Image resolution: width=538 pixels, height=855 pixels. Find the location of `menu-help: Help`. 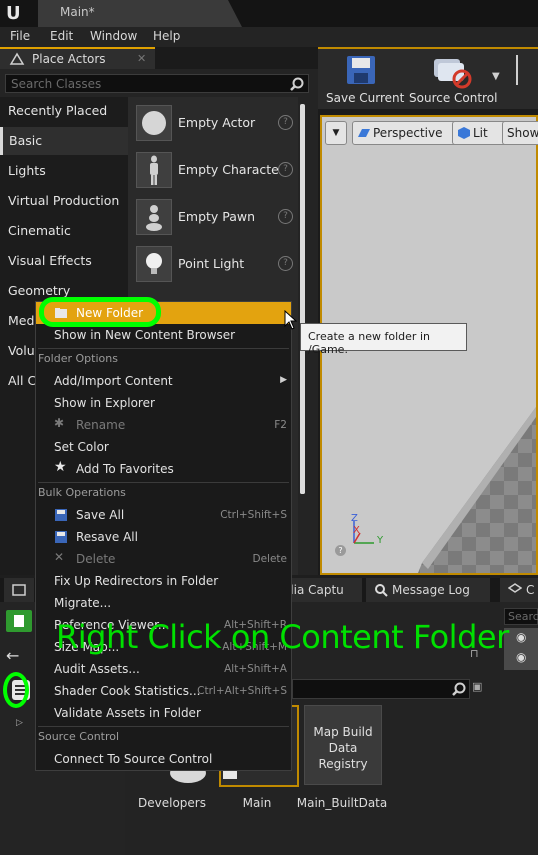

menu-help: Help is located at coordinates (166, 36).